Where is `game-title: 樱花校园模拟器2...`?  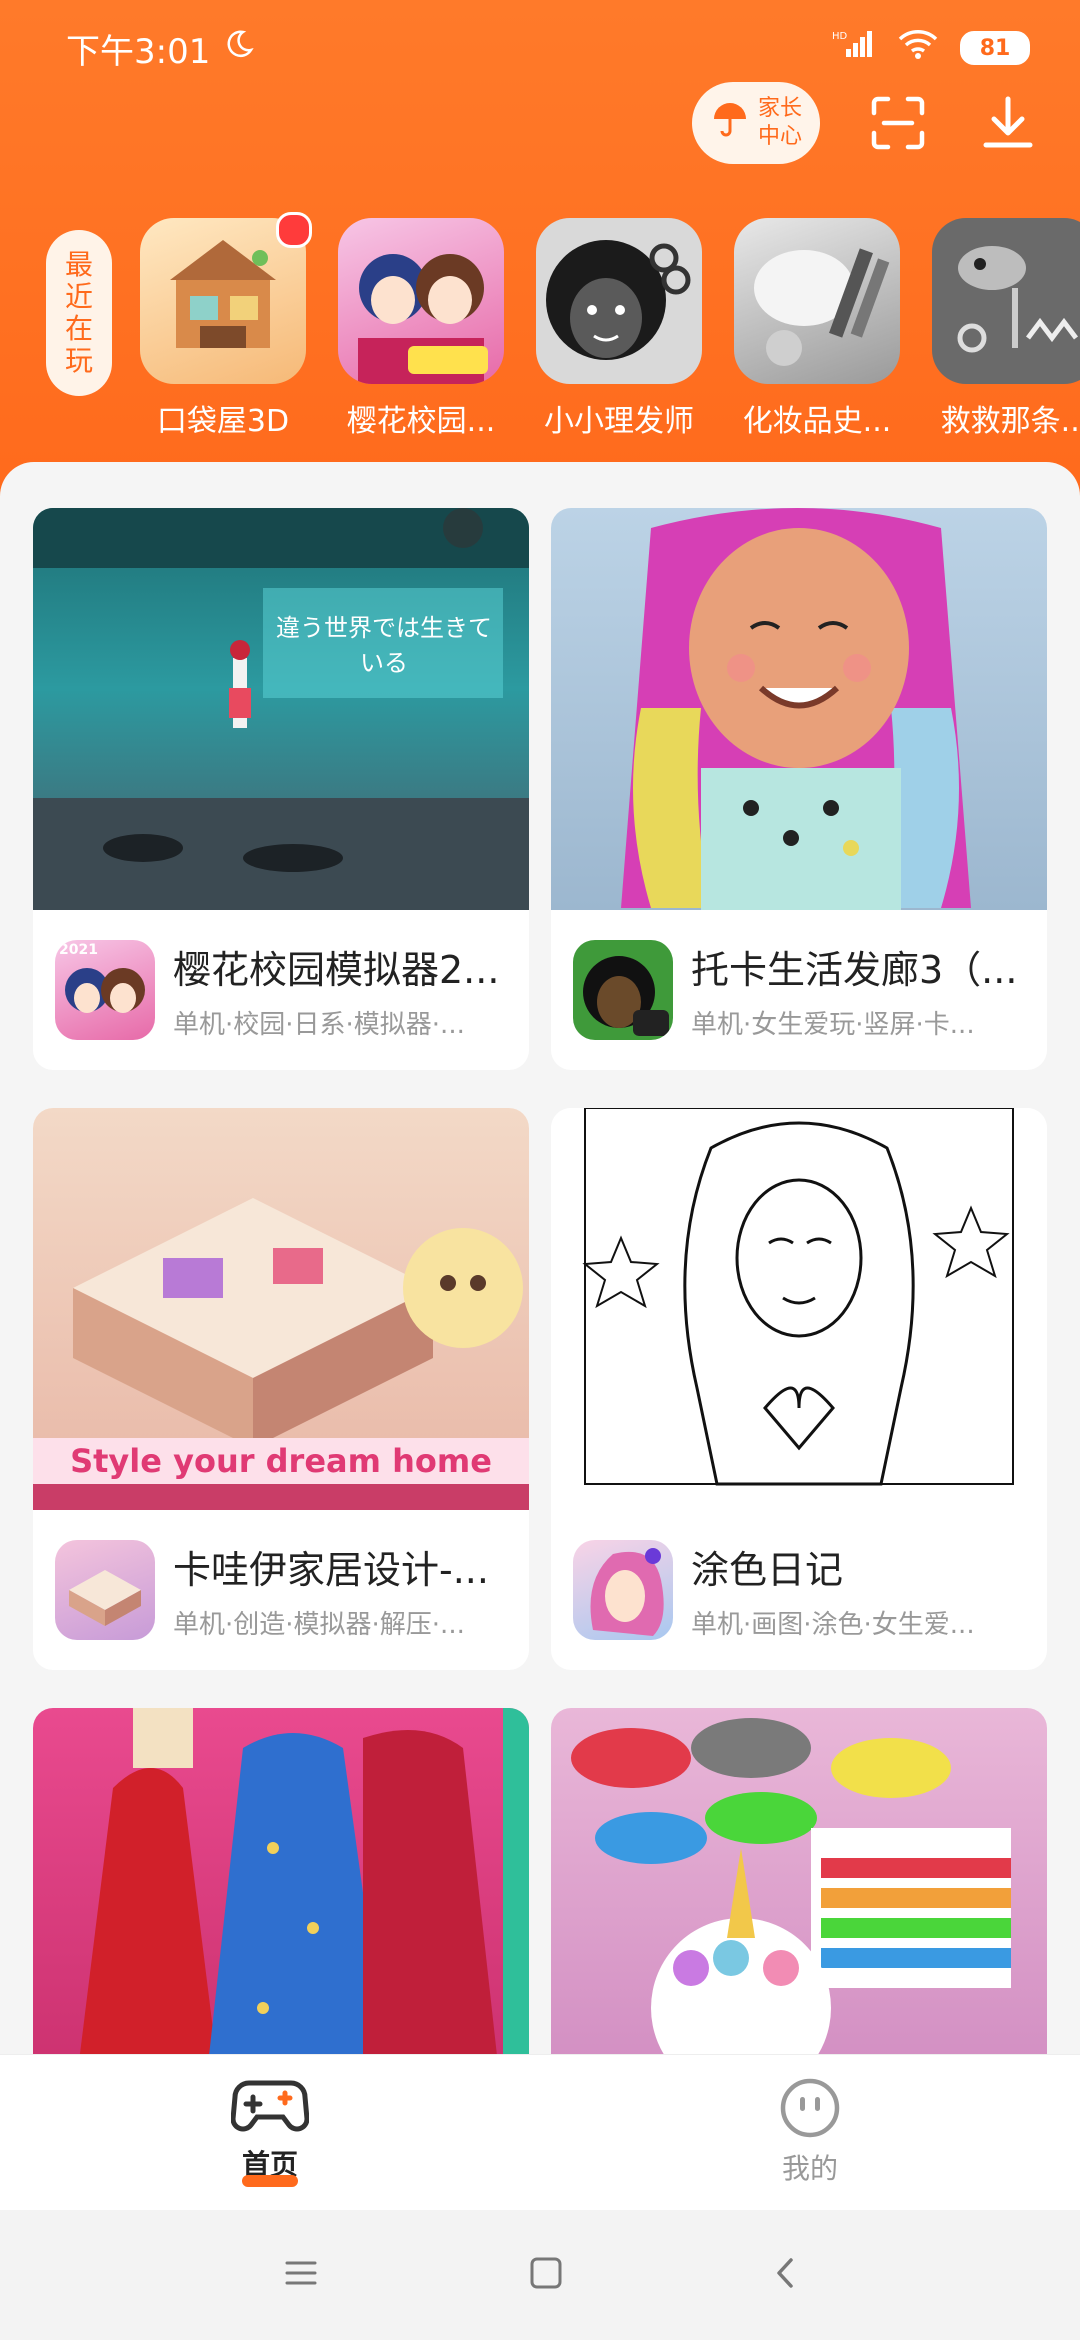 game-title: 樱花校园模拟器2... is located at coordinates (336, 970).